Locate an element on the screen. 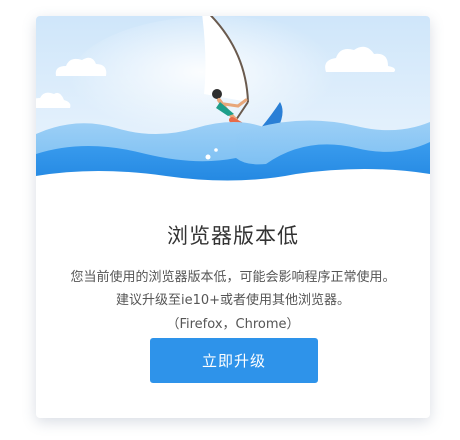  wave-icon is located at coordinates (233, 155).